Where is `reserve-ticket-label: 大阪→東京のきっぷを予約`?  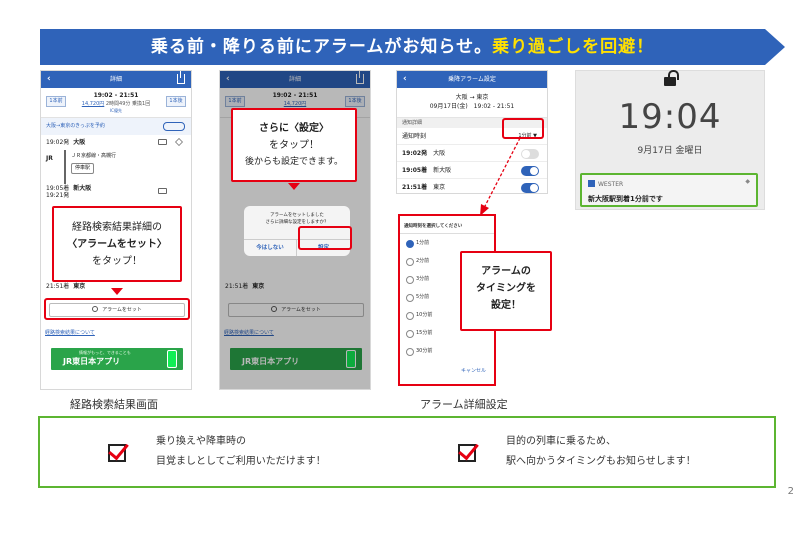
reserve-ticket-label: 大阪→東京のきっぷを予約 is located at coordinates (75, 126).